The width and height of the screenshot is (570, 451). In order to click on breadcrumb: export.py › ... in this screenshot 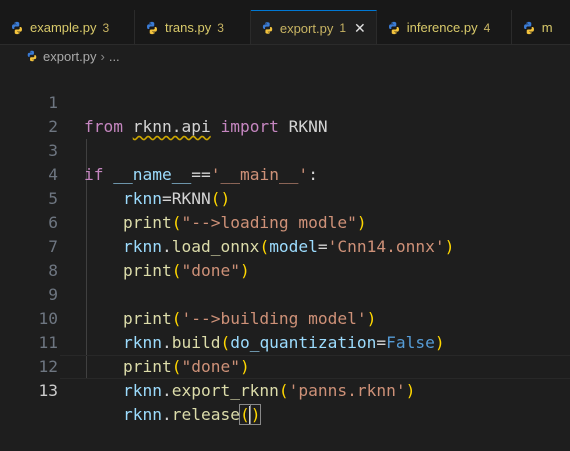, I will do `click(285, 56)`.